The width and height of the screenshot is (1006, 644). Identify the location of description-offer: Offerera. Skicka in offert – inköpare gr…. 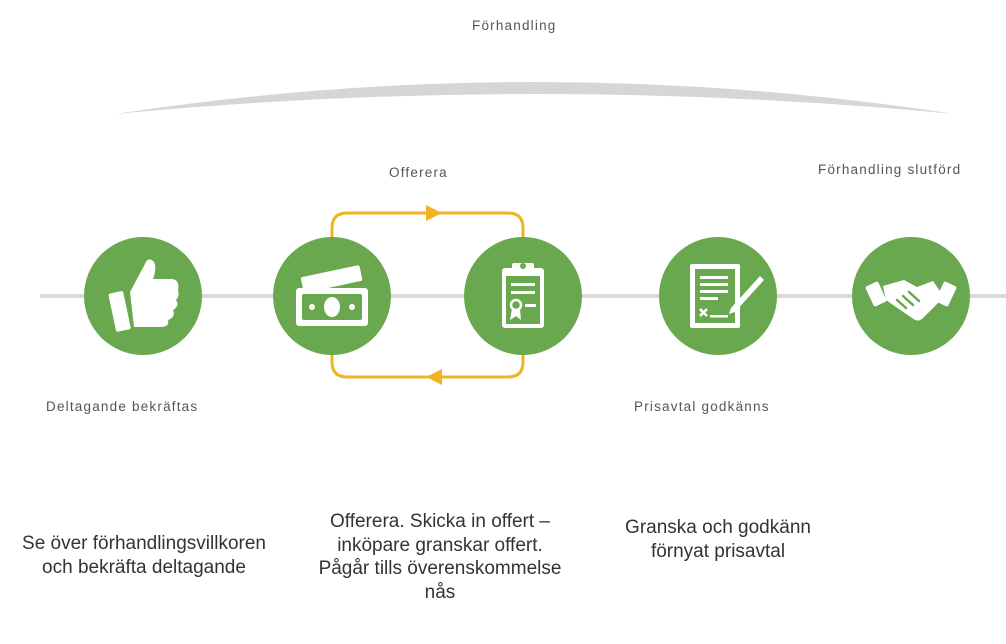
(440, 557).